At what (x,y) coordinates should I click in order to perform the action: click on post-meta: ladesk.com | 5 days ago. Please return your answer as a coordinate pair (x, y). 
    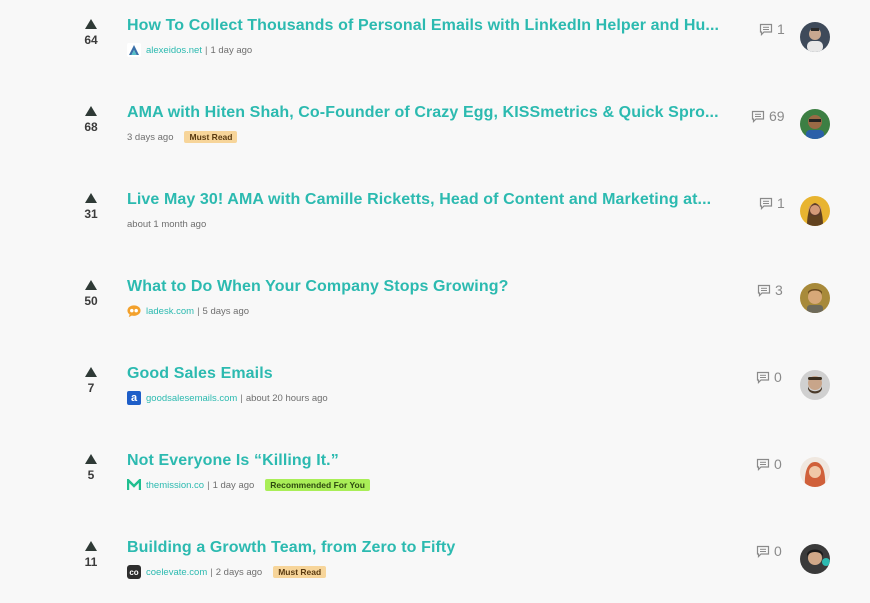
    Looking at the image, I should click on (188, 311).